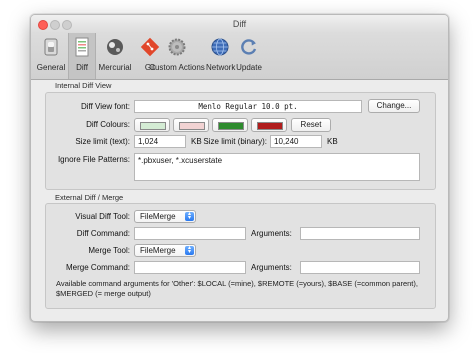 The height and width of the screenshot is (353, 474). What do you see at coordinates (277, 167) in the screenshot?
I see `ignore-patterns-field: *.pbxuser, *.xcuserstate` at bounding box center [277, 167].